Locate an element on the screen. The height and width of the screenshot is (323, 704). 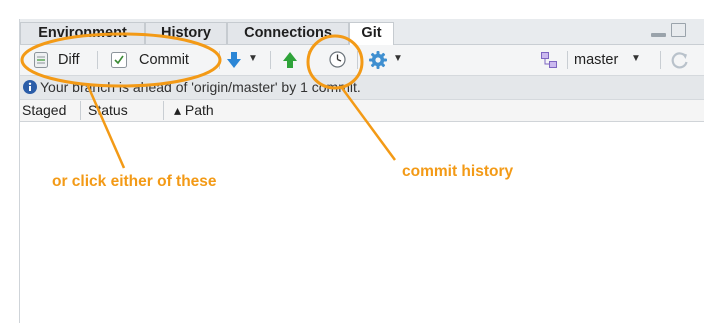
diff-commit-highlight-ellipse is located at coordinates (121, 60).